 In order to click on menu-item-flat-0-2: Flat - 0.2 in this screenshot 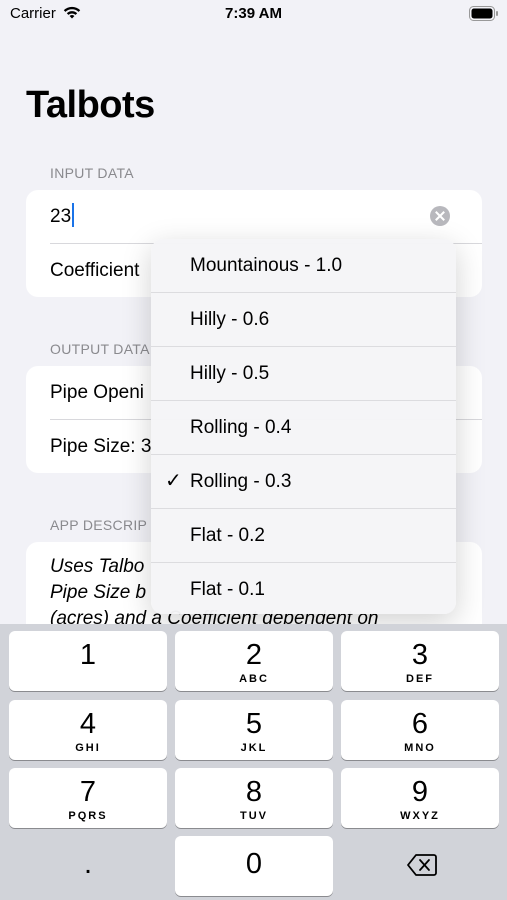, I will do `click(303, 535)`.